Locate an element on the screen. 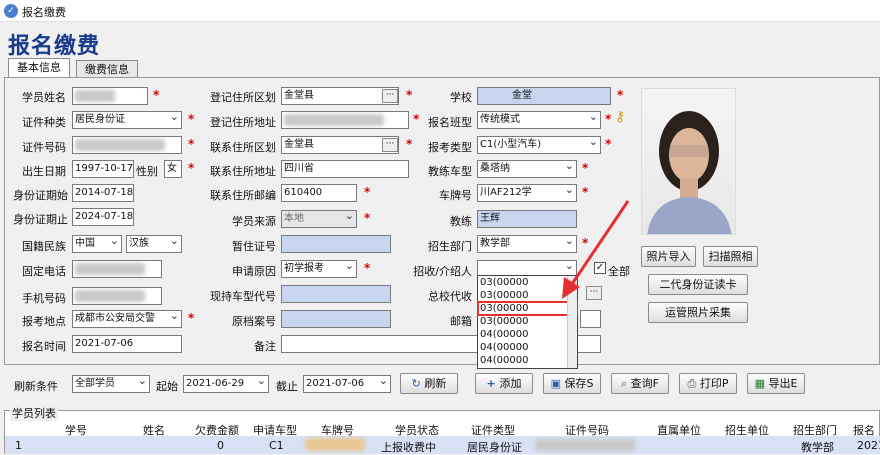  email-input is located at coordinates (590, 319).